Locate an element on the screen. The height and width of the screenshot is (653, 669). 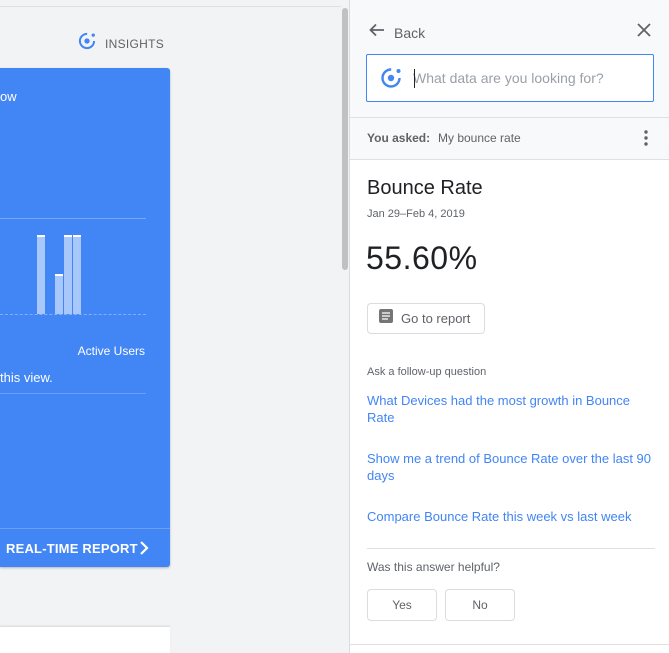
text-caret is located at coordinates (414, 78).